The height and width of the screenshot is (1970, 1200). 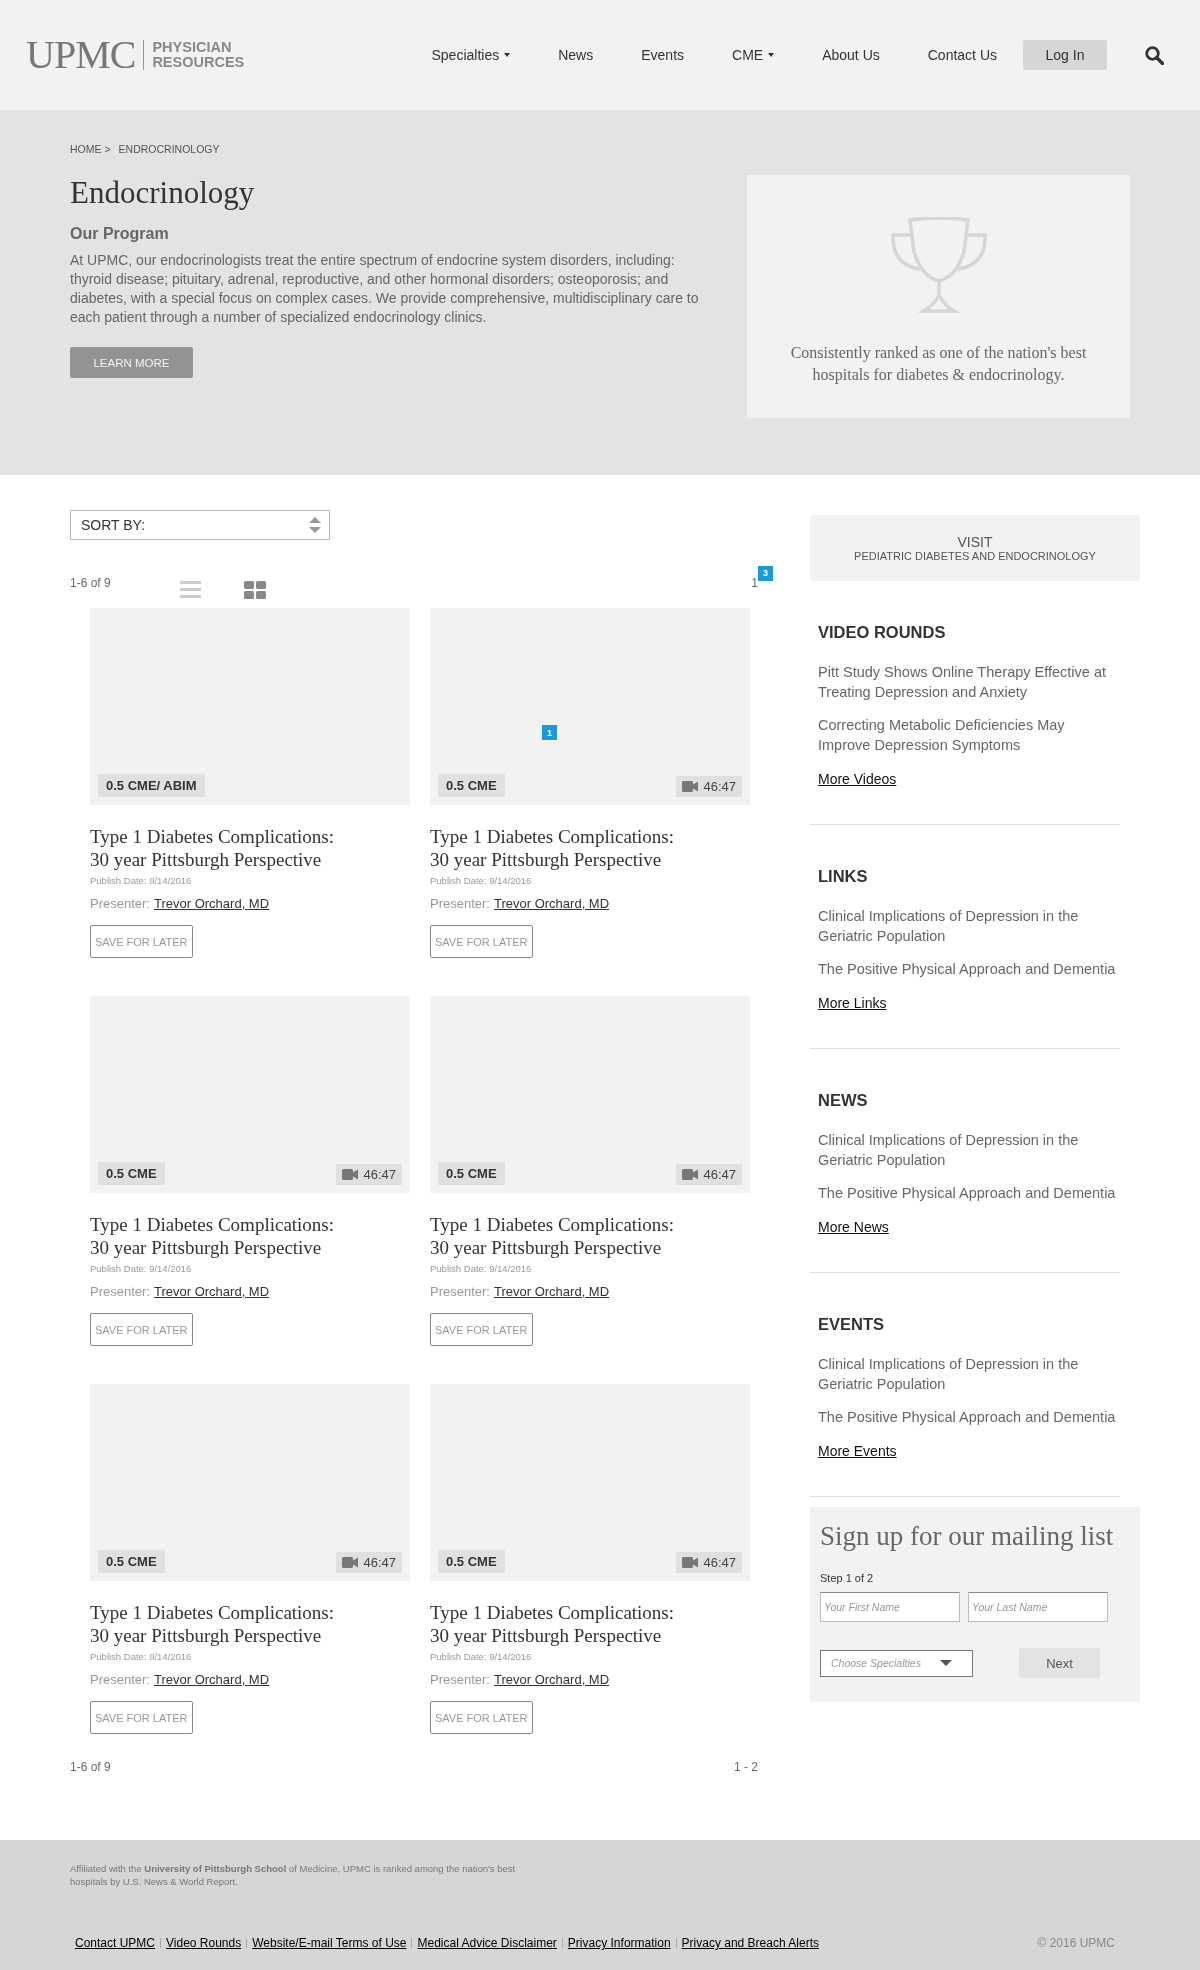 I want to click on footer-link: Website/E-mail Terms of Use, so click(x=329, y=1943).